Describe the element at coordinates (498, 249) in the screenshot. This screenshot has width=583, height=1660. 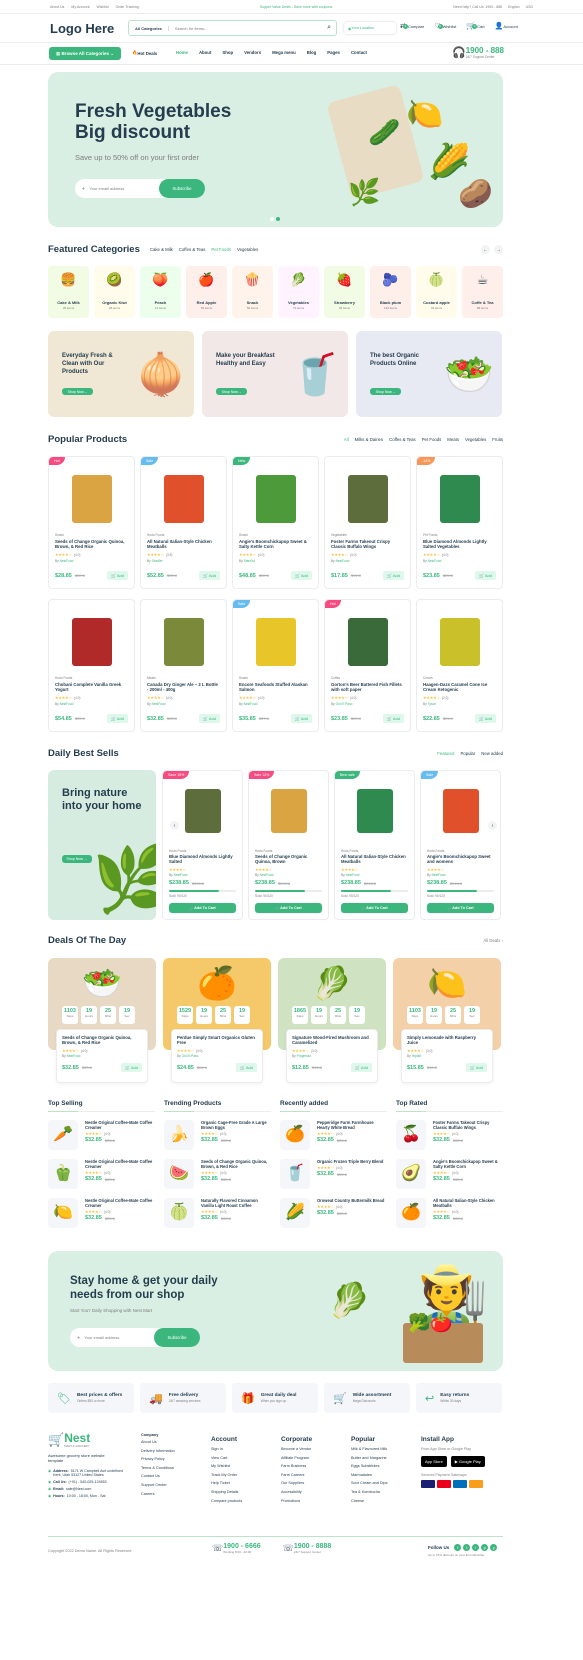
I see `arrow-right-icon: →` at that location.